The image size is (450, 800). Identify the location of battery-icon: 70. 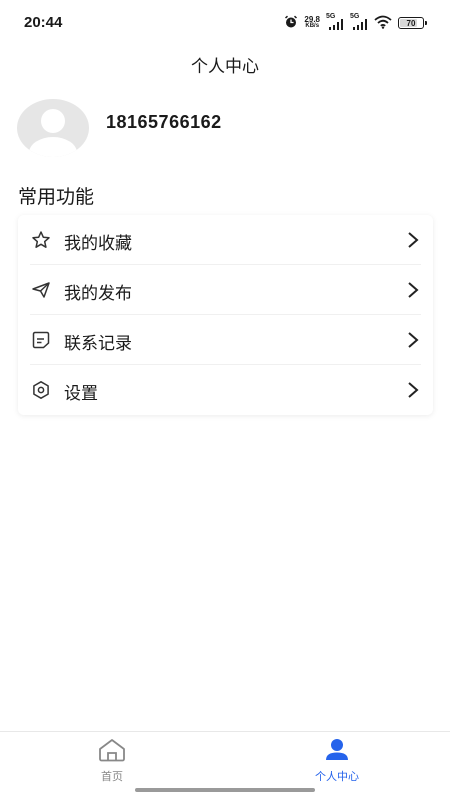
(412, 23).